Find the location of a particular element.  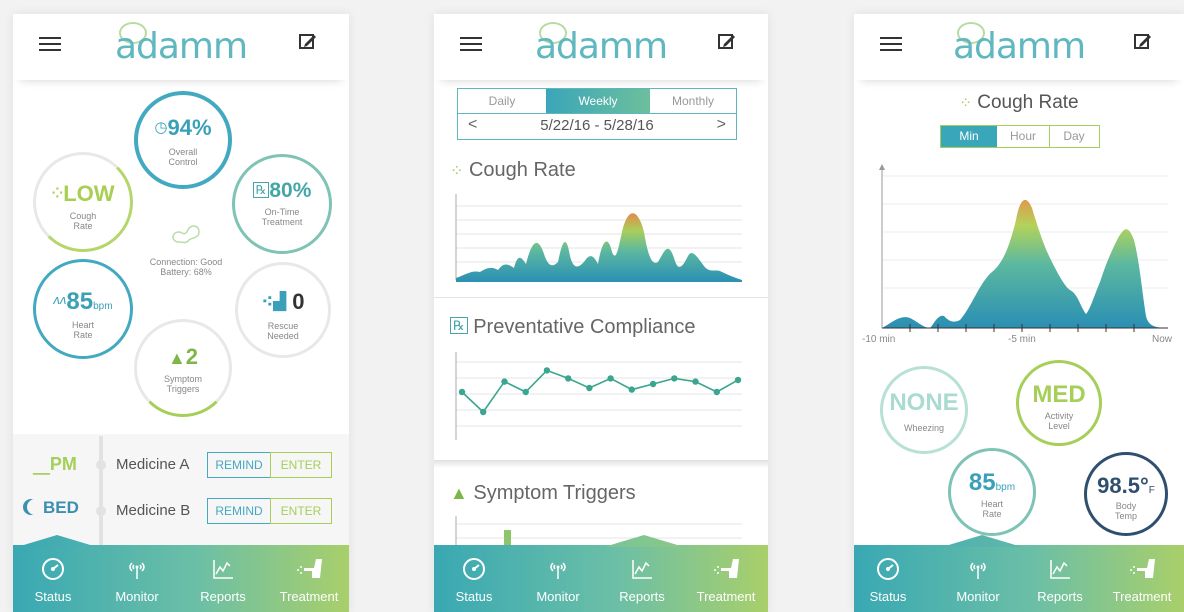

compliance-title: ℞ Preventative Compliance is located at coordinates (573, 327).